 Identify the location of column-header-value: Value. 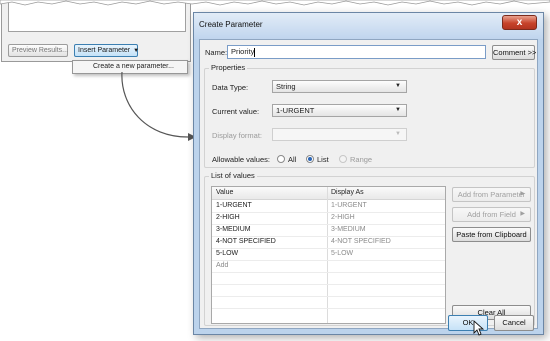
(225, 192).